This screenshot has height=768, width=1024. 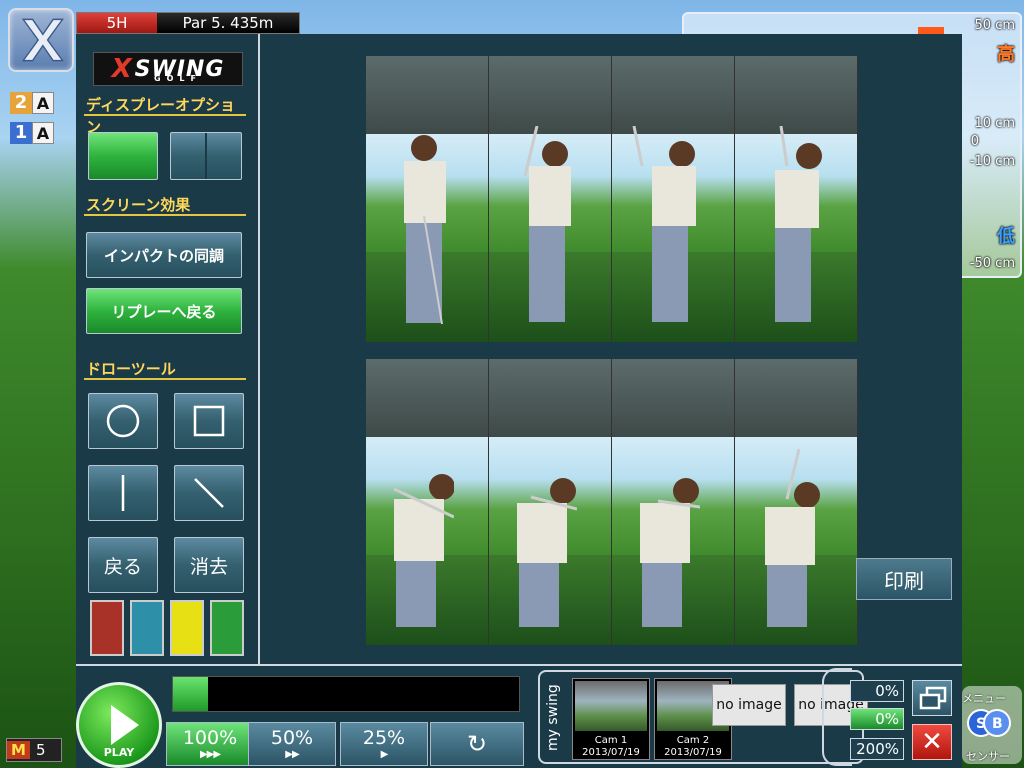 I want to click on app-logo-button, so click(x=41, y=40).